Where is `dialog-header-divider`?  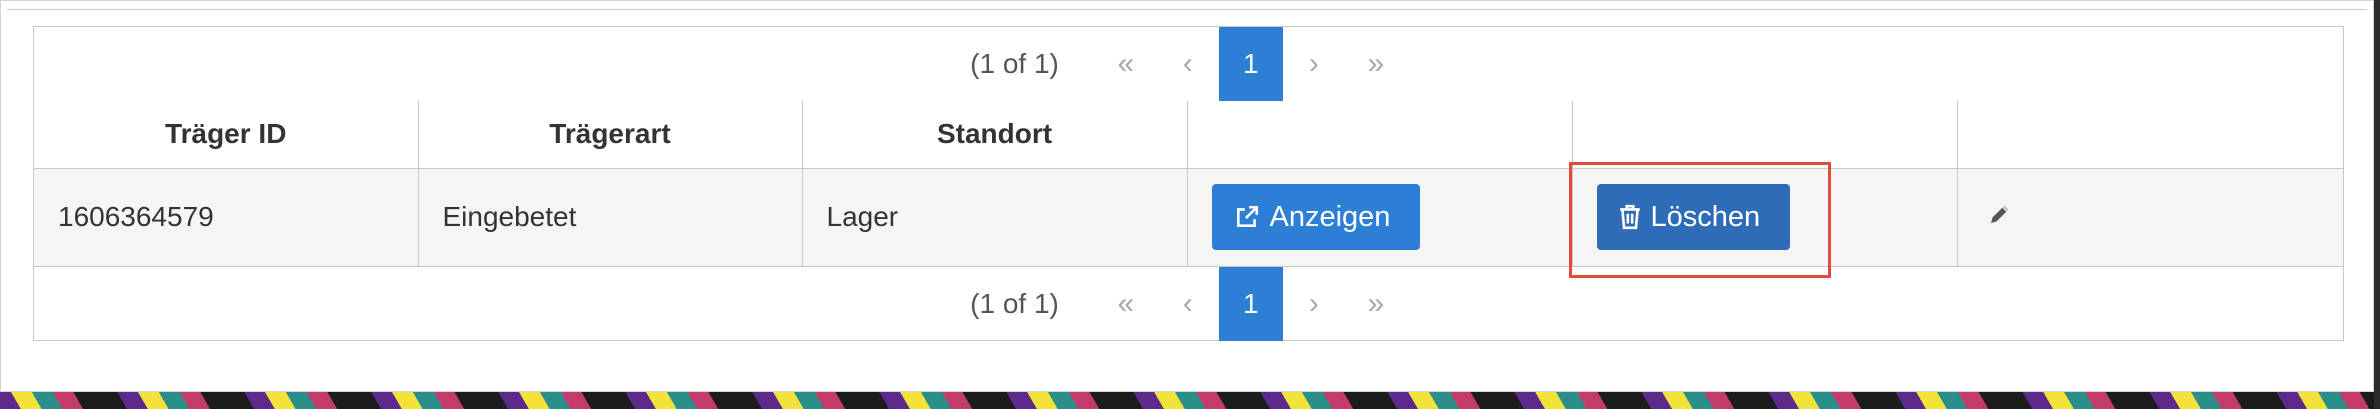
dialog-header-divider is located at coordinates (1187, 9).